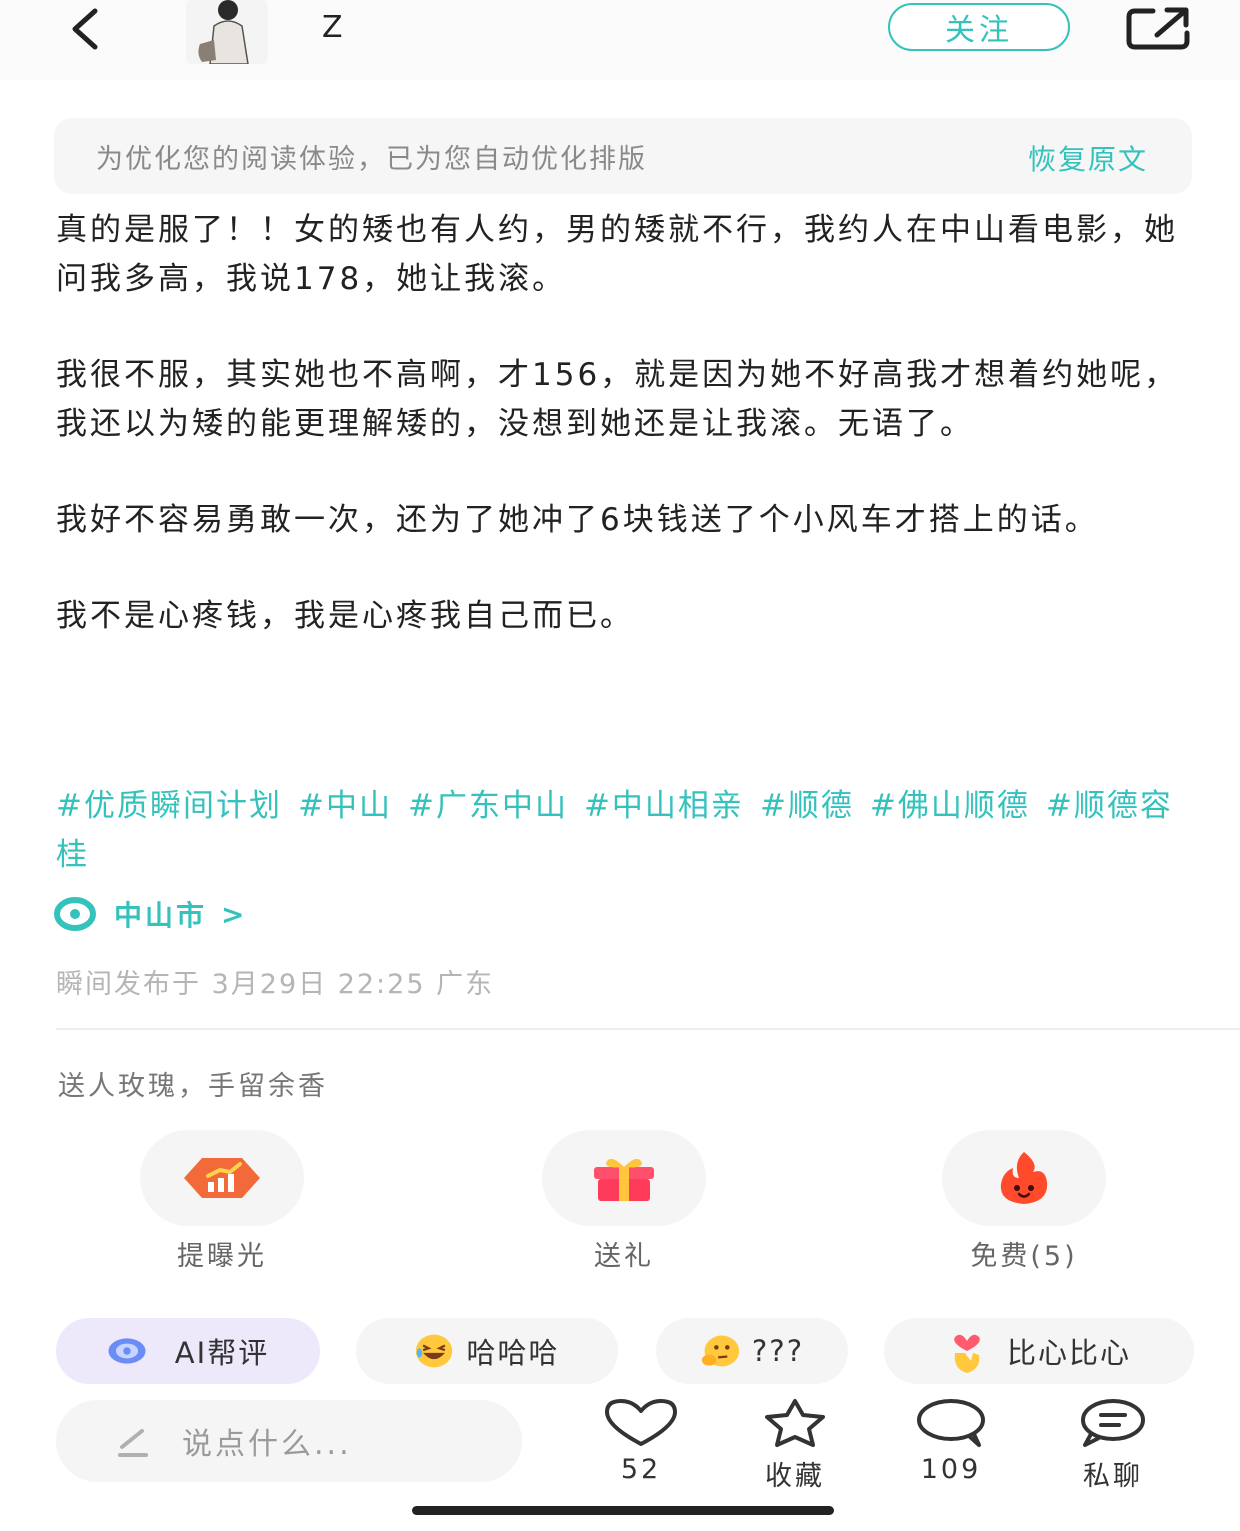 This screenshot has width=1240, height=1531. Describe the element at coordinates (795, 1423) in the screenshot. I see `star-icon` at that location.